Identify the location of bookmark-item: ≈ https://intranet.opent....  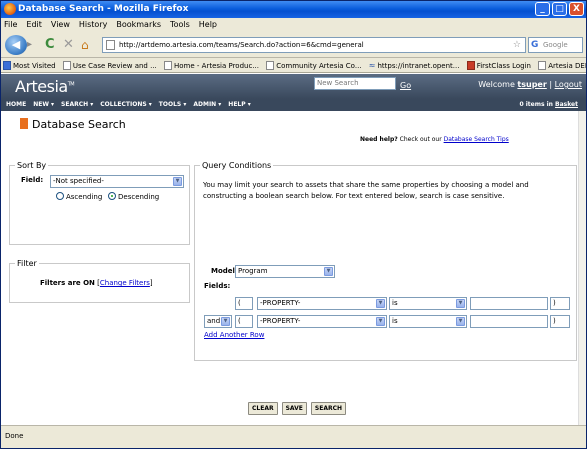
(414, 65).